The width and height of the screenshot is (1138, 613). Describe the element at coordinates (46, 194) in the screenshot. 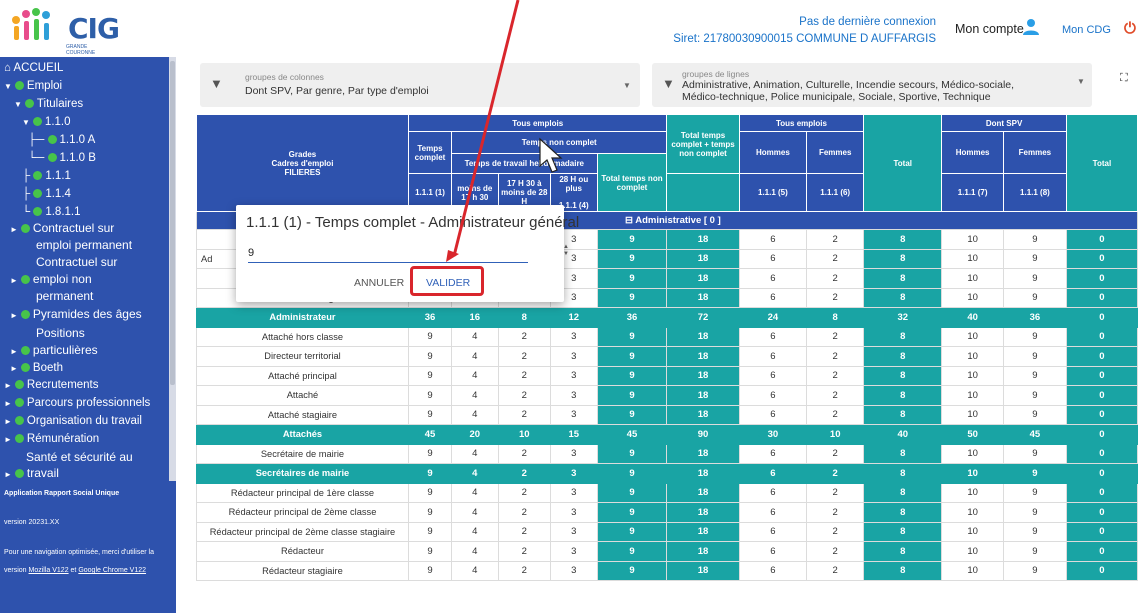

I see `sidebar-item-114: ├ 1.1.4` at that location.